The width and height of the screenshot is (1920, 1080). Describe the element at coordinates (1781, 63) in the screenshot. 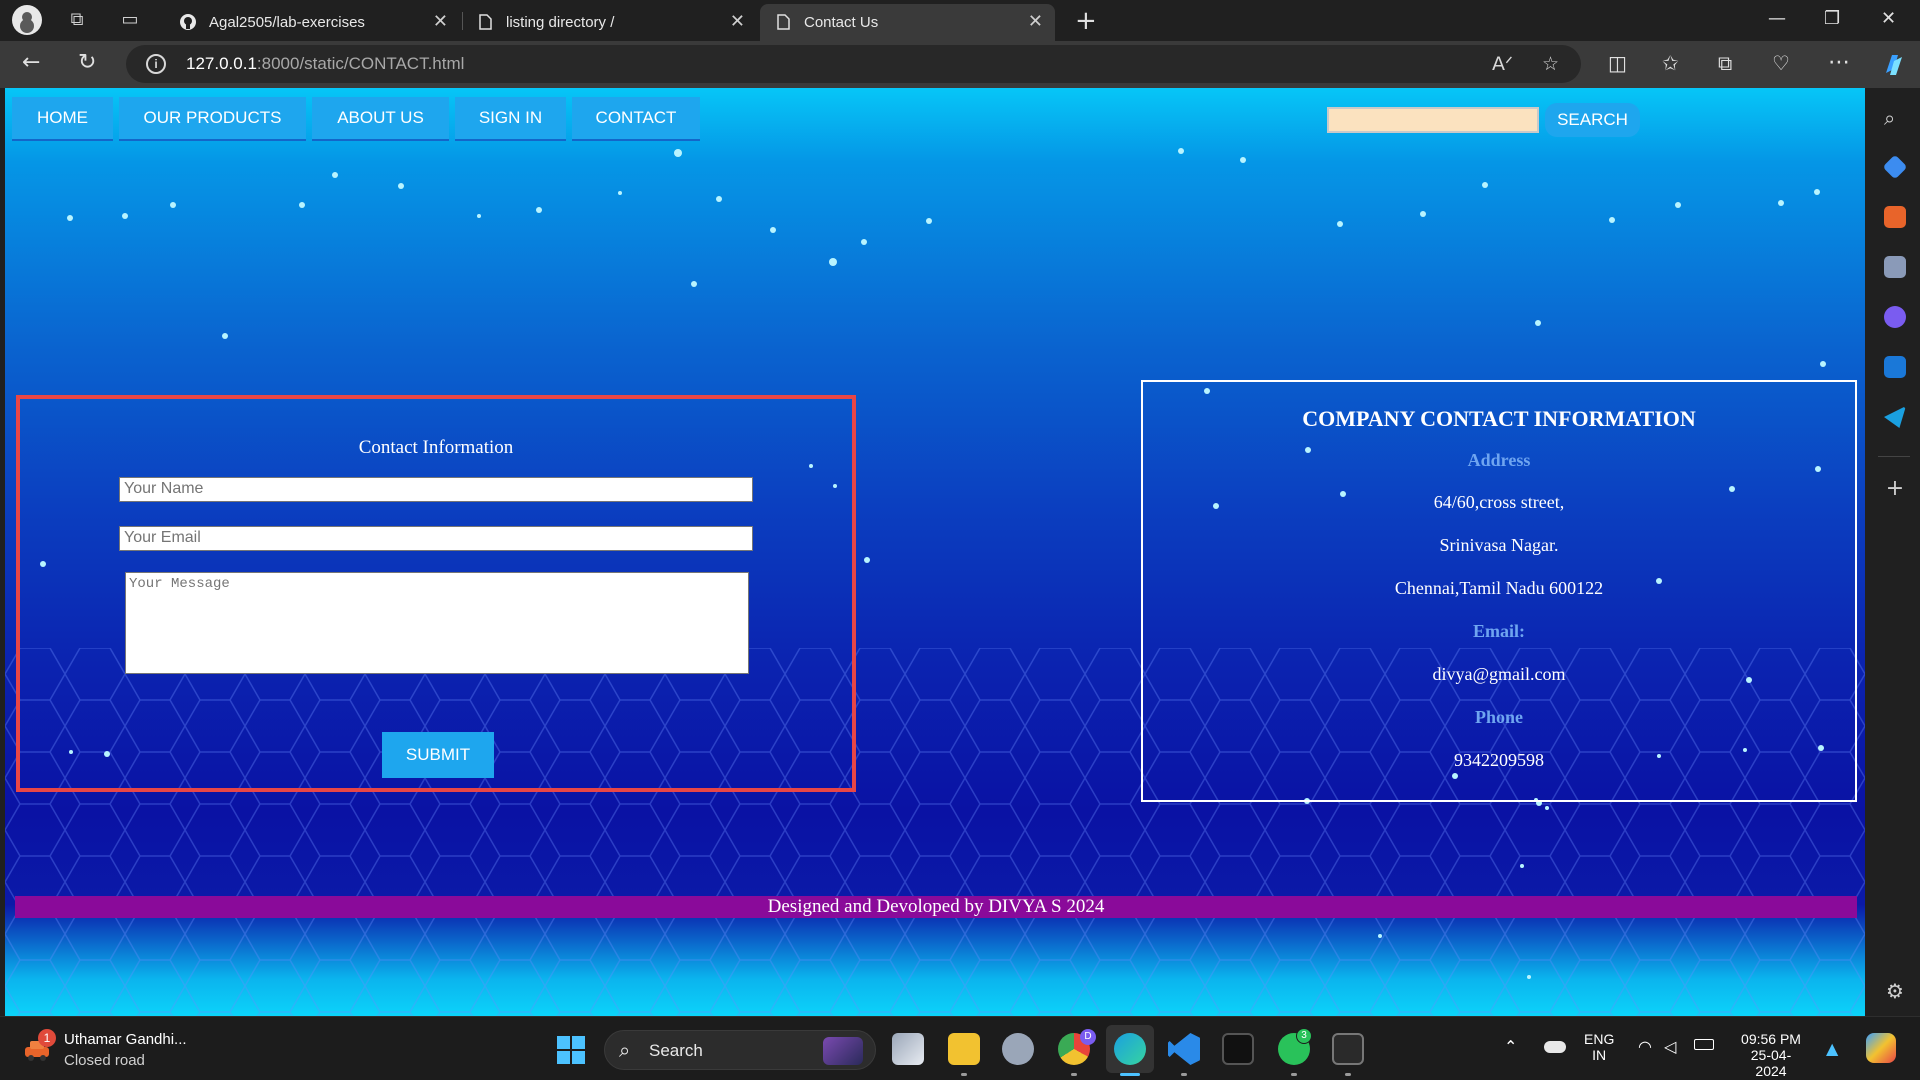

I see `browser-essentials-icon: ♡` at that location.